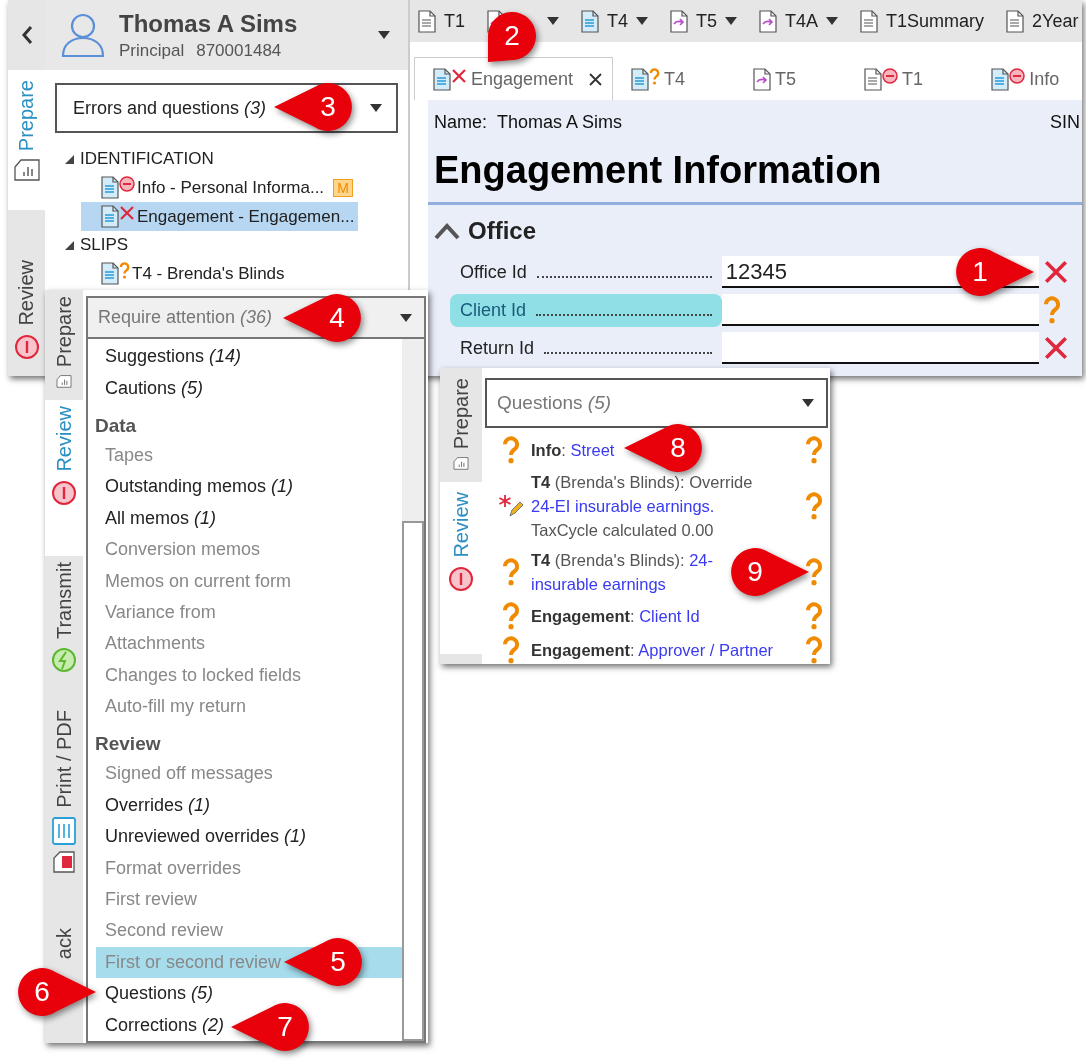 The height and width of the screenshot is (1064, 1086). I want to click on callout-tooltip: 7, so click(271, 1027).